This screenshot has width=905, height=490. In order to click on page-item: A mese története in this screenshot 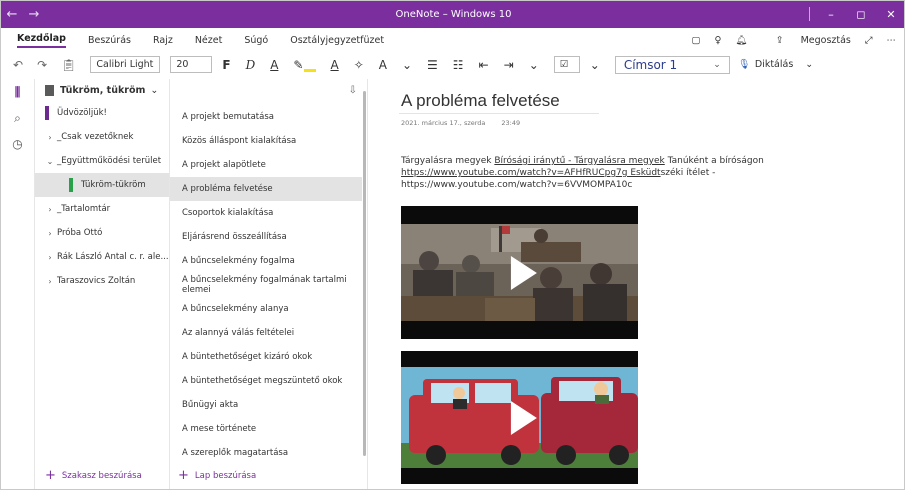, I will do `click(266, 429)`.